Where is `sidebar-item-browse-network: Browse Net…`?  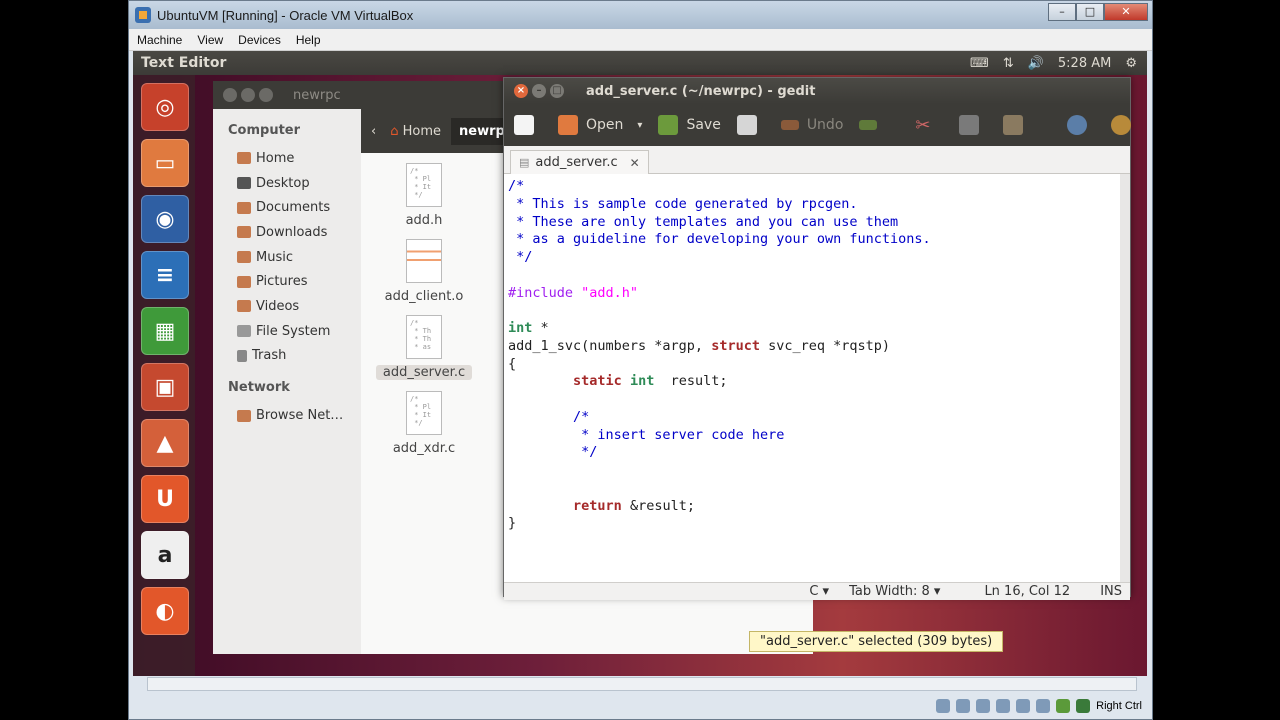
sidebar-item-browse-network: Browse Net… is located at coordinates (287, 415).